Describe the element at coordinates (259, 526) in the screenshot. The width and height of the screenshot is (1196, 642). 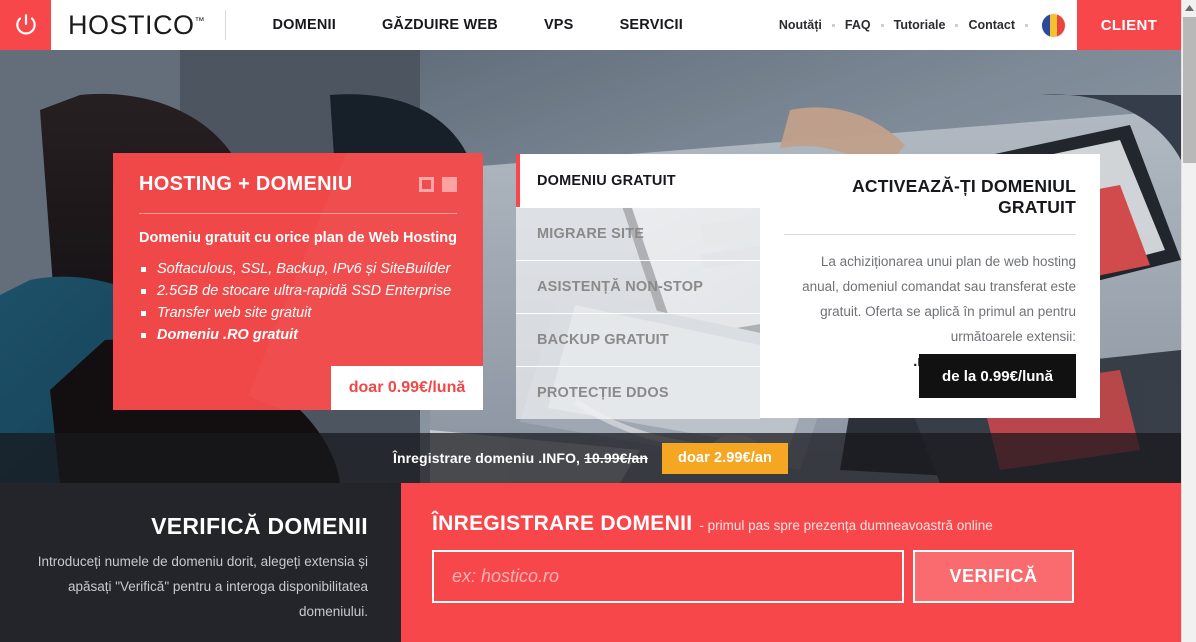
I see `verify-title: VERIFICĂ DOMENII` at that location.